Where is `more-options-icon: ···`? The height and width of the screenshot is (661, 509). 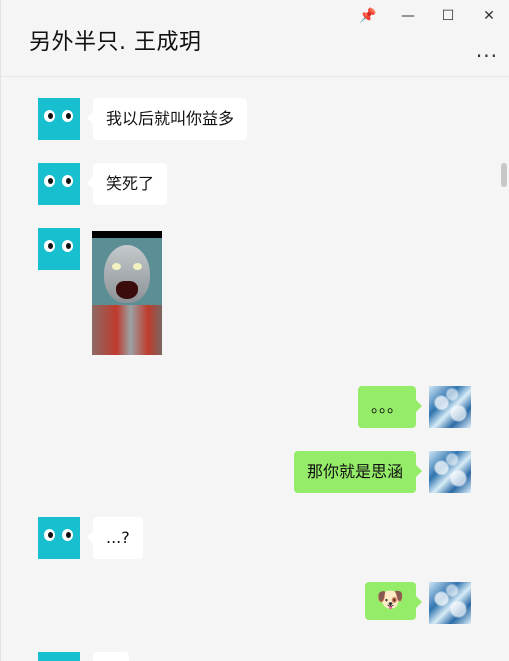
more-options-icon: ··· is located at coordinates (487, 56).